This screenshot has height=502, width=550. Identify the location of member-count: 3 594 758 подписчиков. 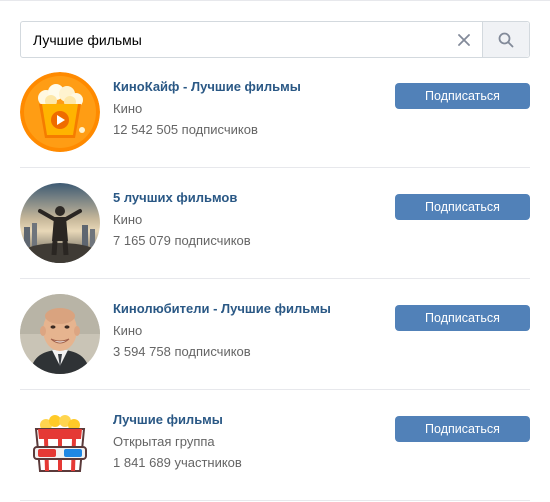
(182, 351).